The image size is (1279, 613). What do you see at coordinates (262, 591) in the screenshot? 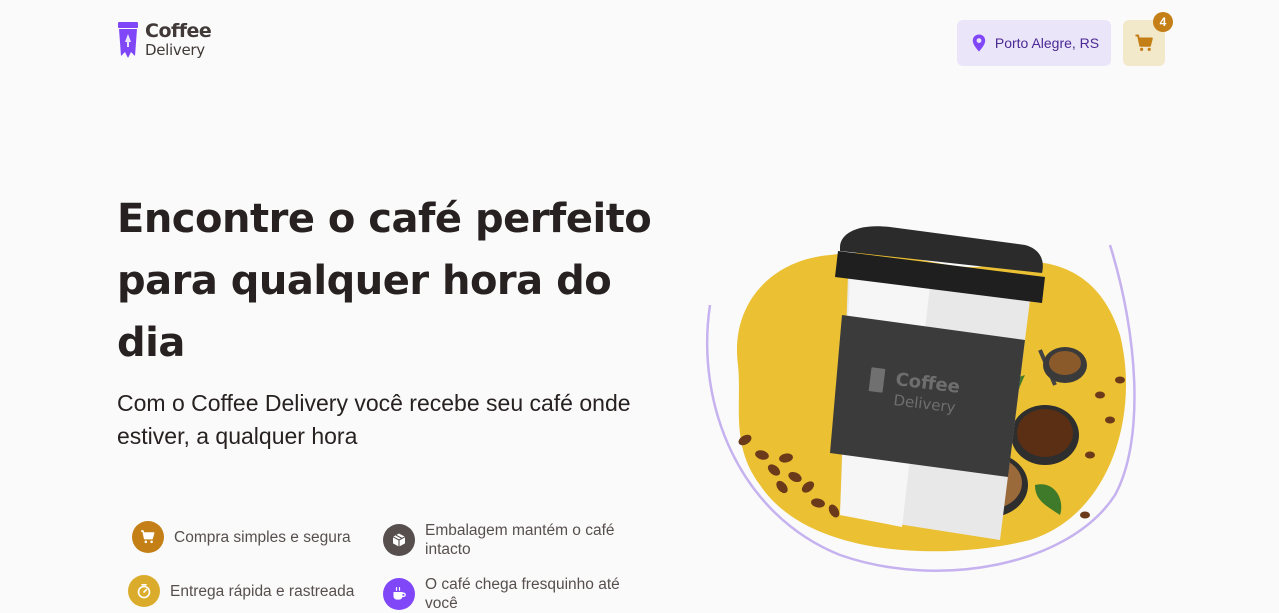
I see `feature-label: Entrega rápida e rastreada` at bounding box center [262, 591].